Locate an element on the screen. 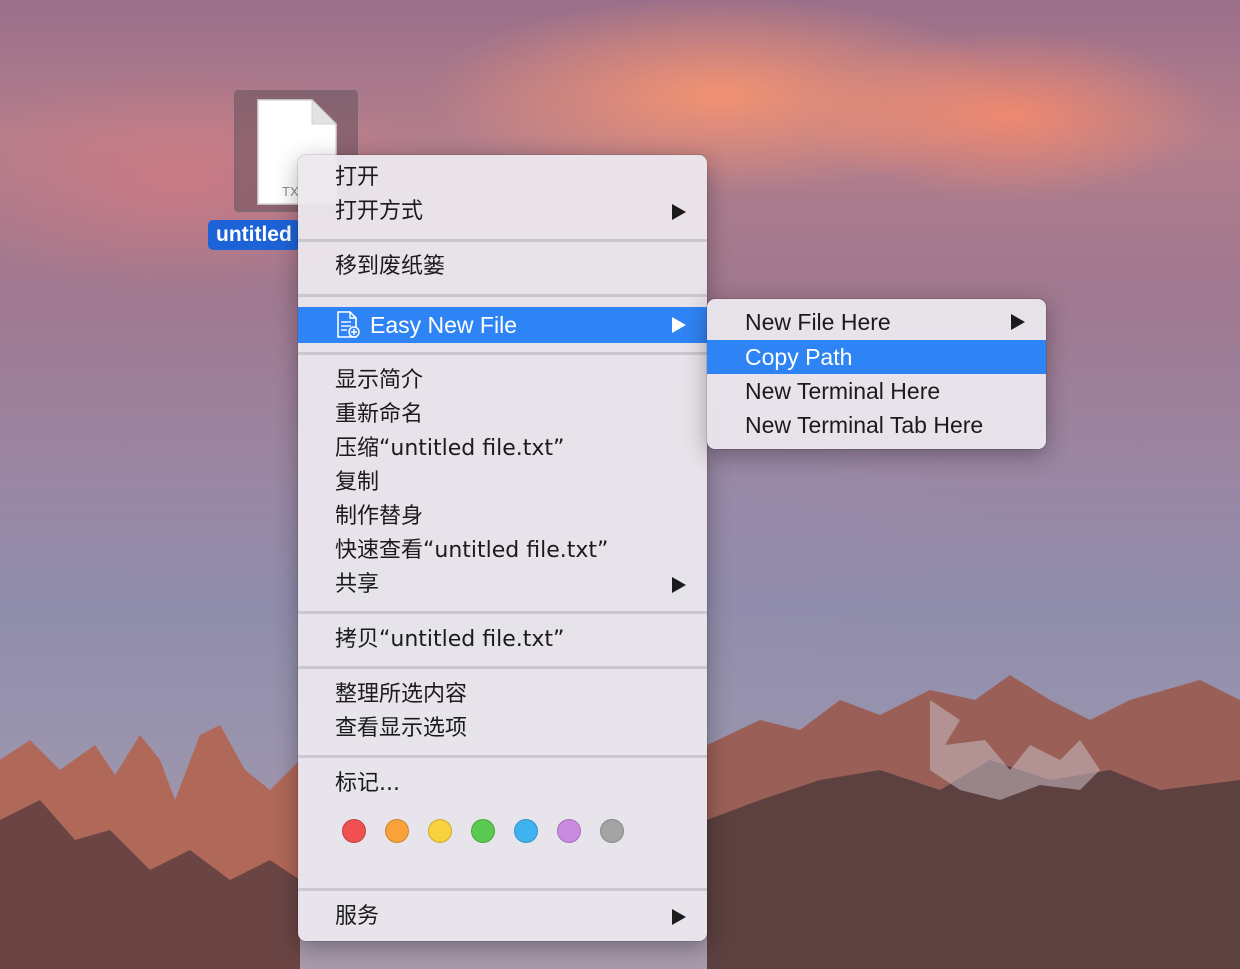 The image size is (1240, 969). tag-dot-blue is located at coordinates (526, 831).